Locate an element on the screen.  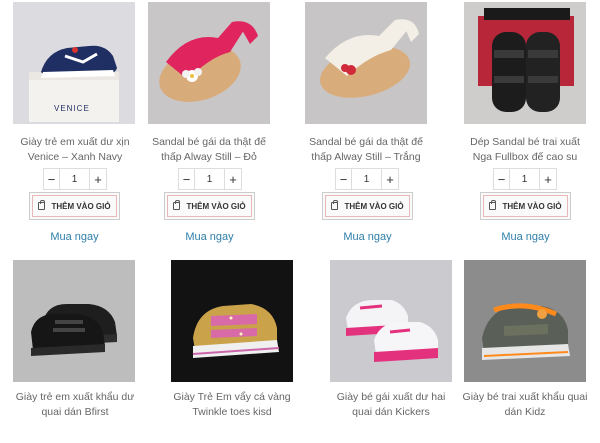
white-girl-sandal-icon is located at coordinates (366, 63).